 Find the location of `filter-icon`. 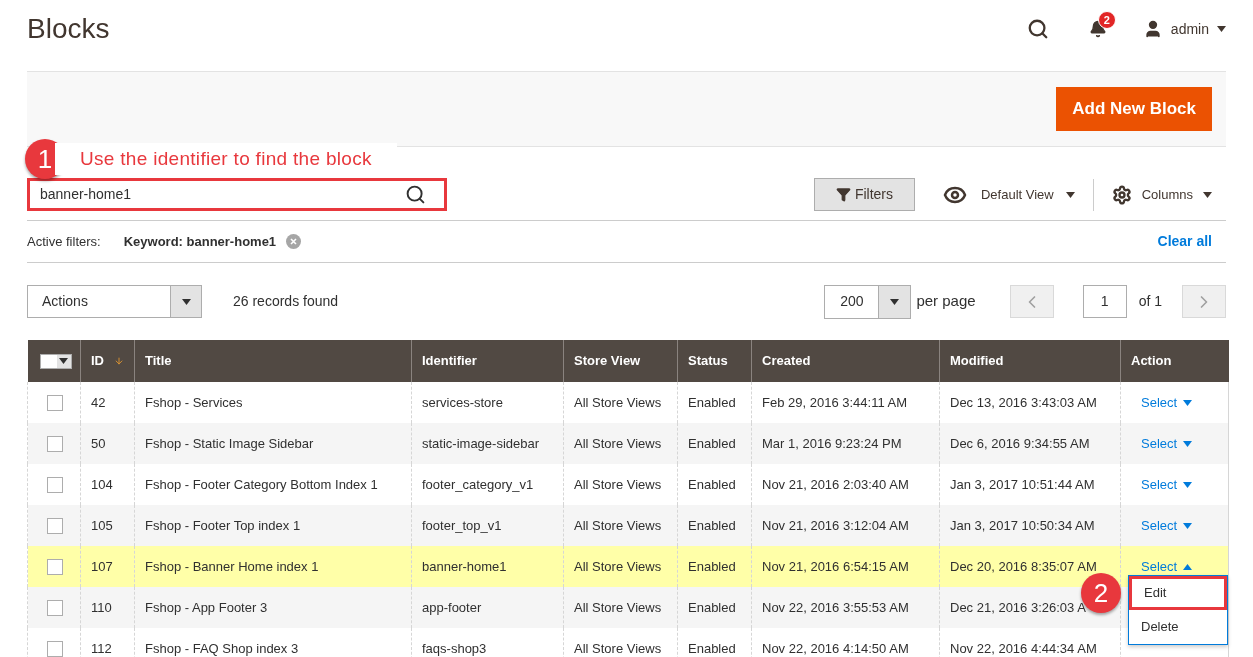

filter-icon is located at coordinates (843, 194).